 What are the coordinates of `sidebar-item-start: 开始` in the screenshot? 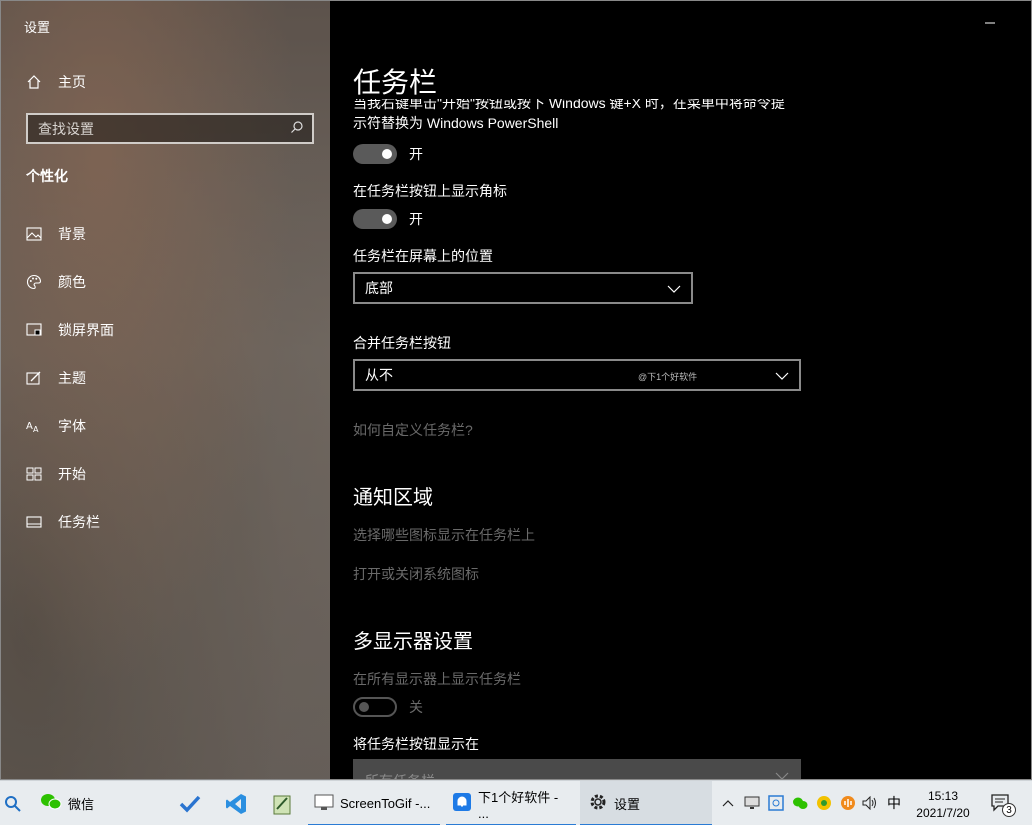 It's located at (56, 474).